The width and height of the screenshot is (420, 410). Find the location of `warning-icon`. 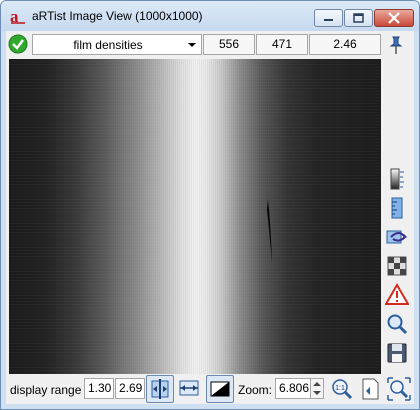

warning-icon is located at coordinates (397, 295).